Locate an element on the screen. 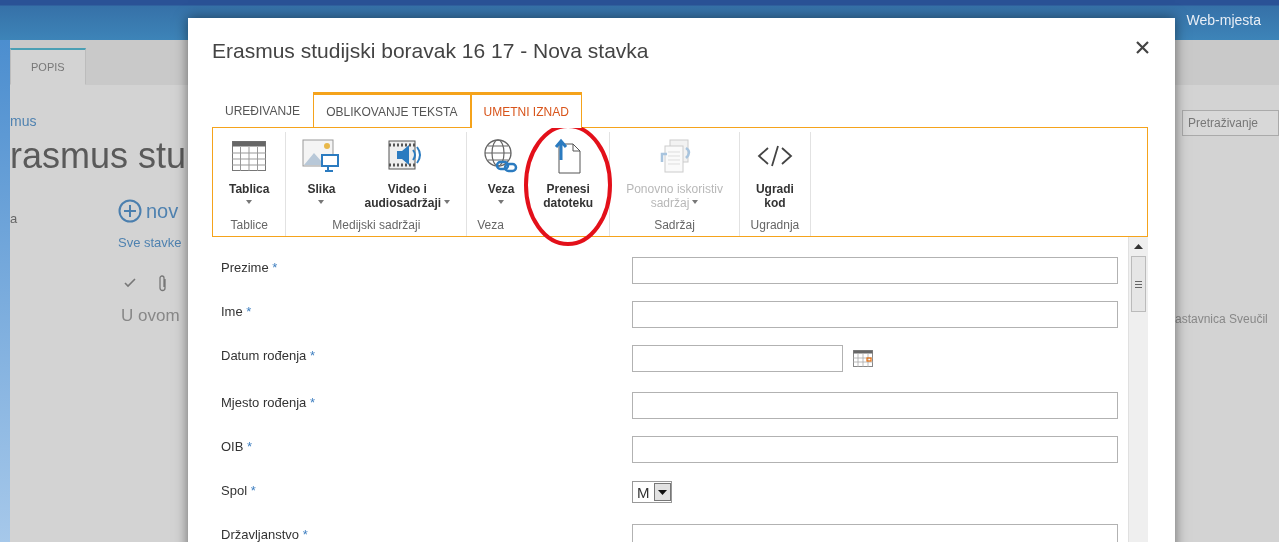 Image resolution: width=1279 pixels, height=542 pixels. field-label: Spol * is located at coordinates (239, 490).